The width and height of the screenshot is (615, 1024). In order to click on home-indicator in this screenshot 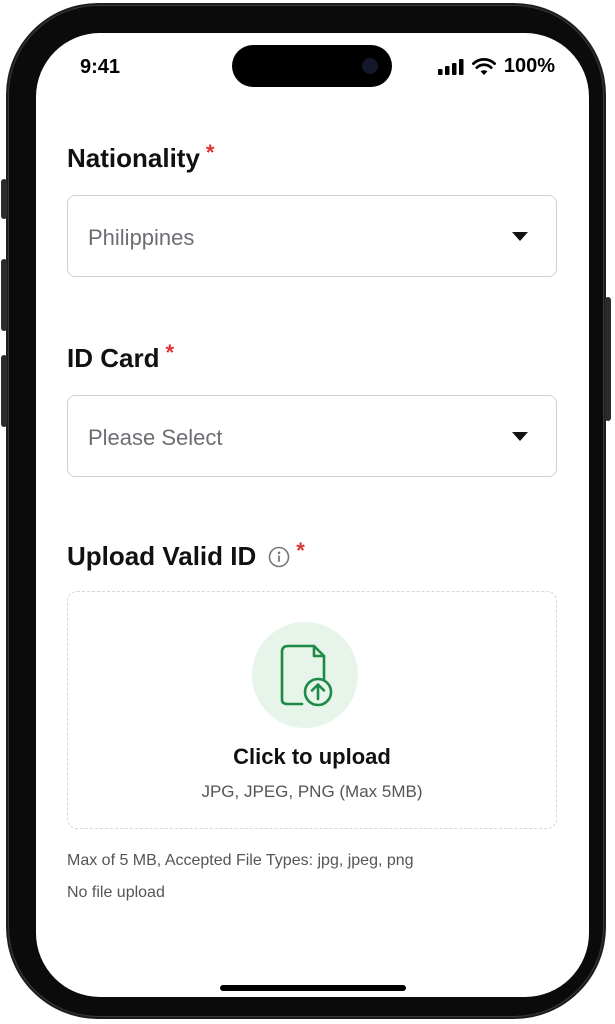, I will do `click(313, 988)`.